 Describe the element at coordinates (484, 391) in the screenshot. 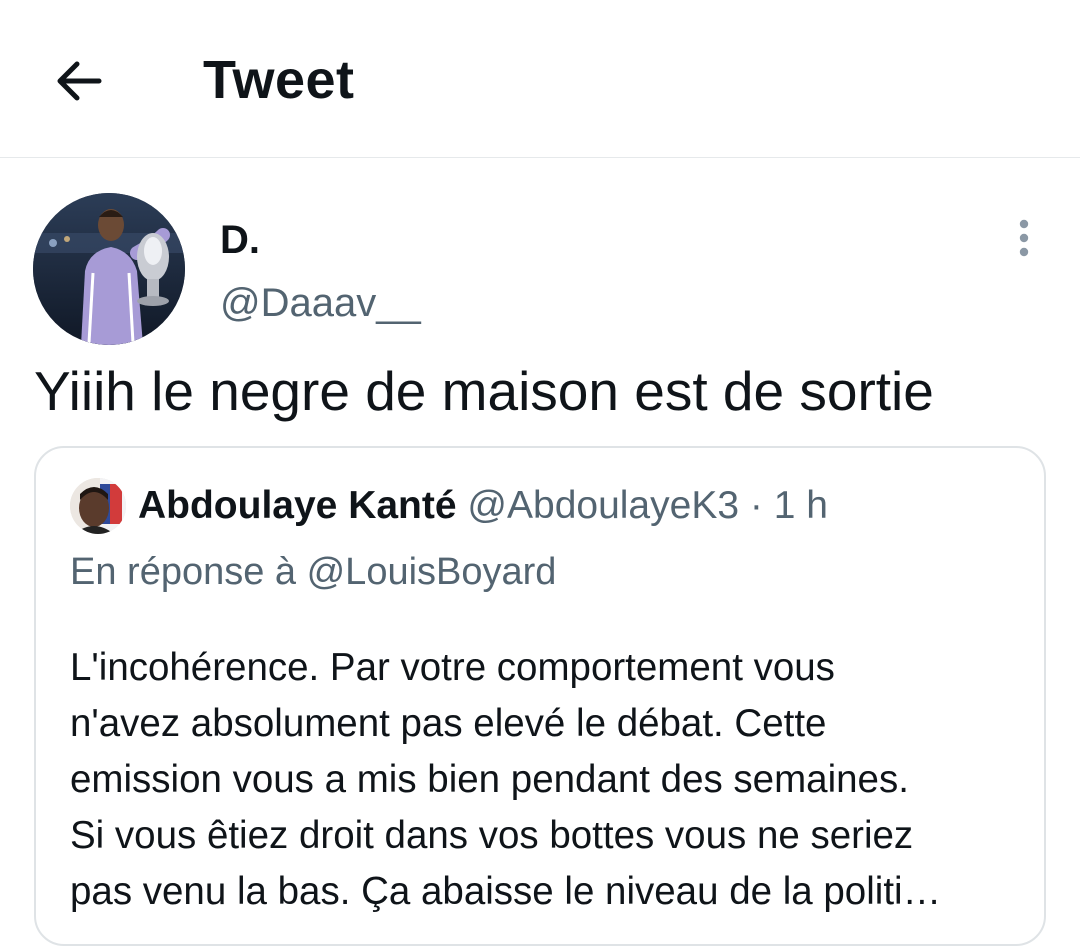

I see `tweet-text: Yiiih le negre de maison est de sortie` at that location.